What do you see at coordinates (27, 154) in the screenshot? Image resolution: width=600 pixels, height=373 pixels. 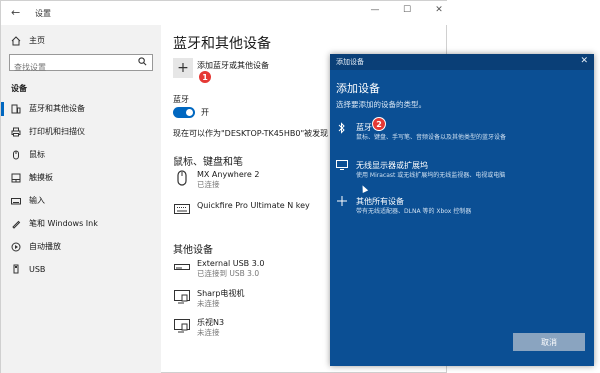 I see `sidebar-item-mouse: 鼠标` at bounding box center [27, 154].